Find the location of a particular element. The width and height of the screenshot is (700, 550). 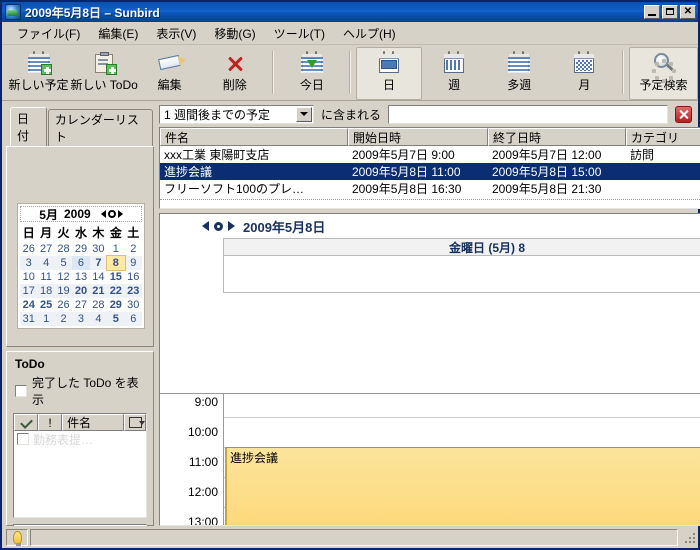

multiweek-view-label: 多週 is located at coordinates (519, 85).